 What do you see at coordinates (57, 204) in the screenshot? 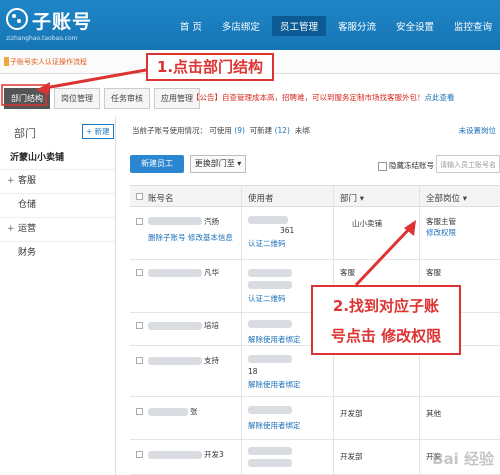
I see `dept-item-storage: 仓储` at bounding box center [57, 204].